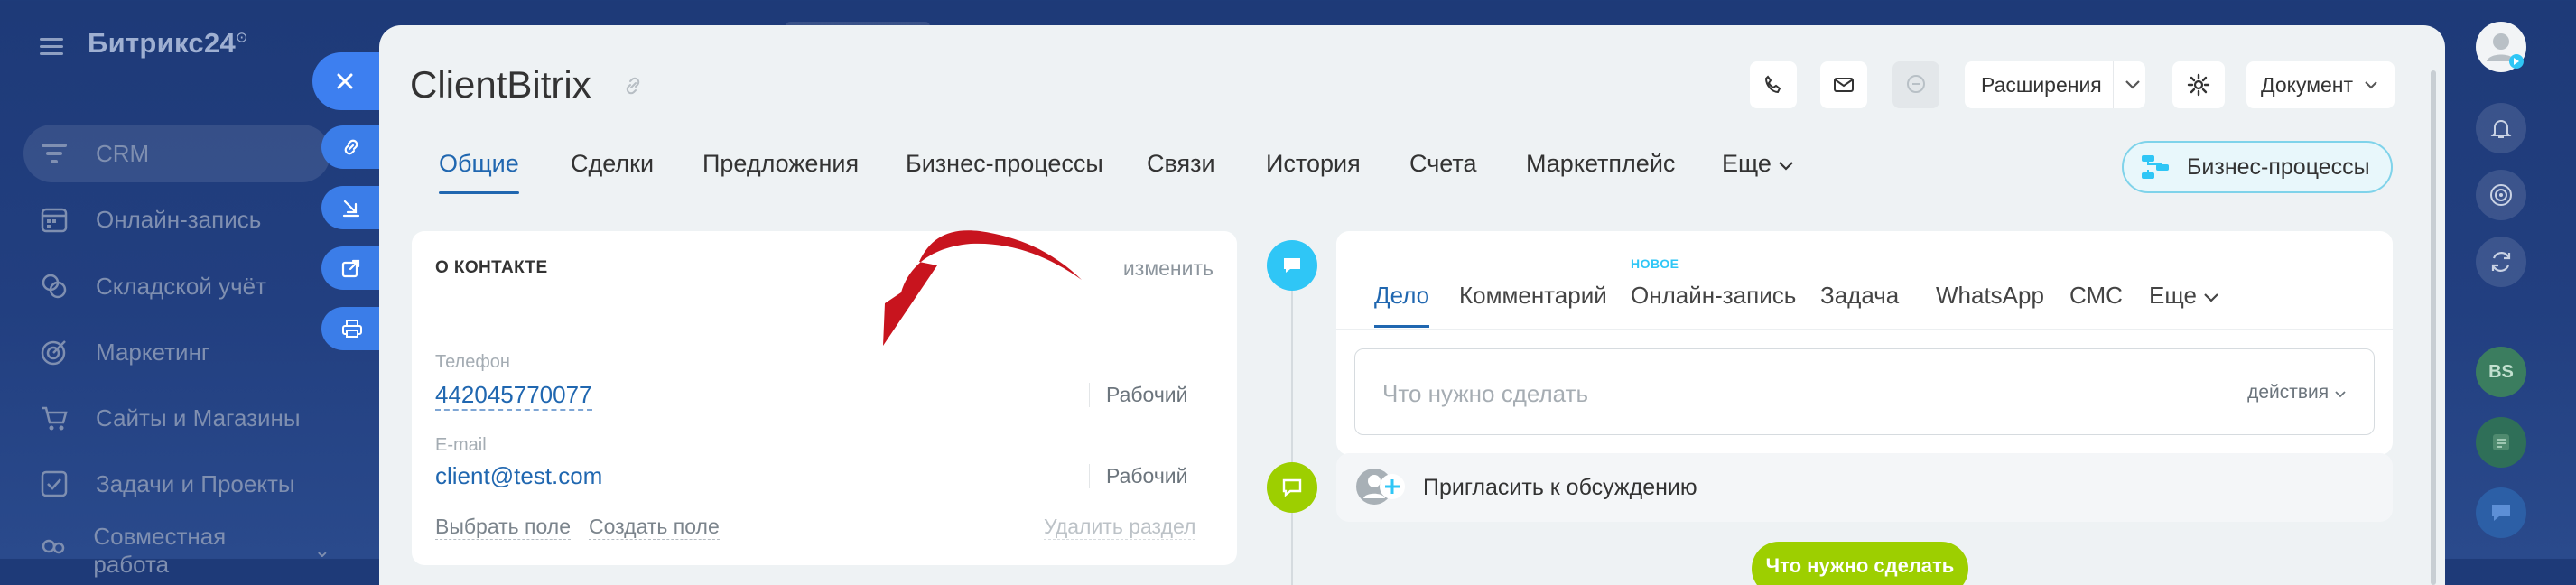 The image size is (2576, 585). I want to click on chevron-down-icon: ⌄, so click(321, 551).